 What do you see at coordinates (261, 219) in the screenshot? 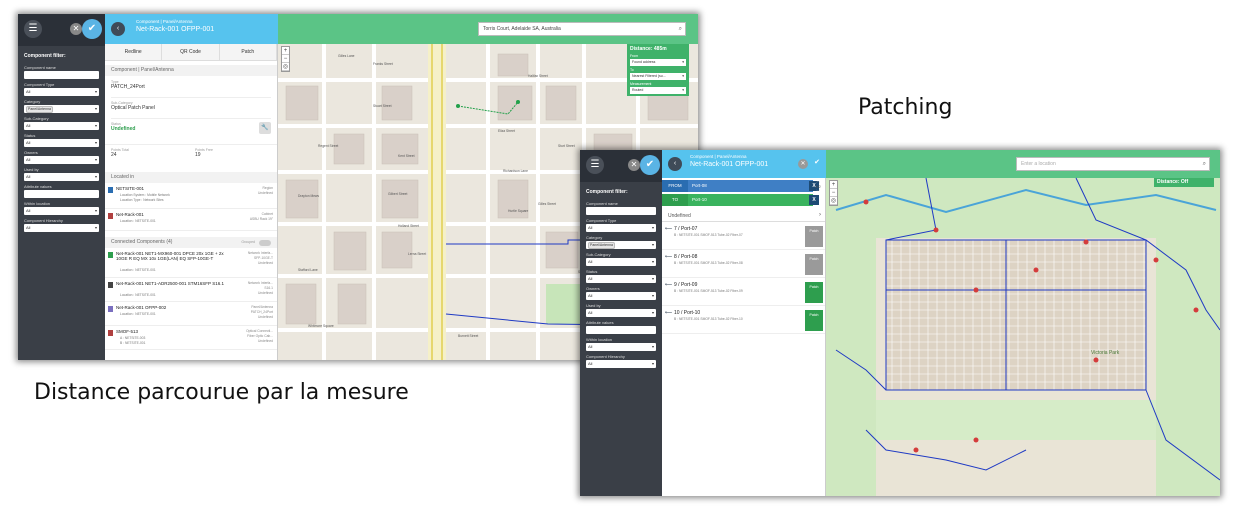
I see `located-meta: ASBU Rack 19"` at bounding box center [261, 219].